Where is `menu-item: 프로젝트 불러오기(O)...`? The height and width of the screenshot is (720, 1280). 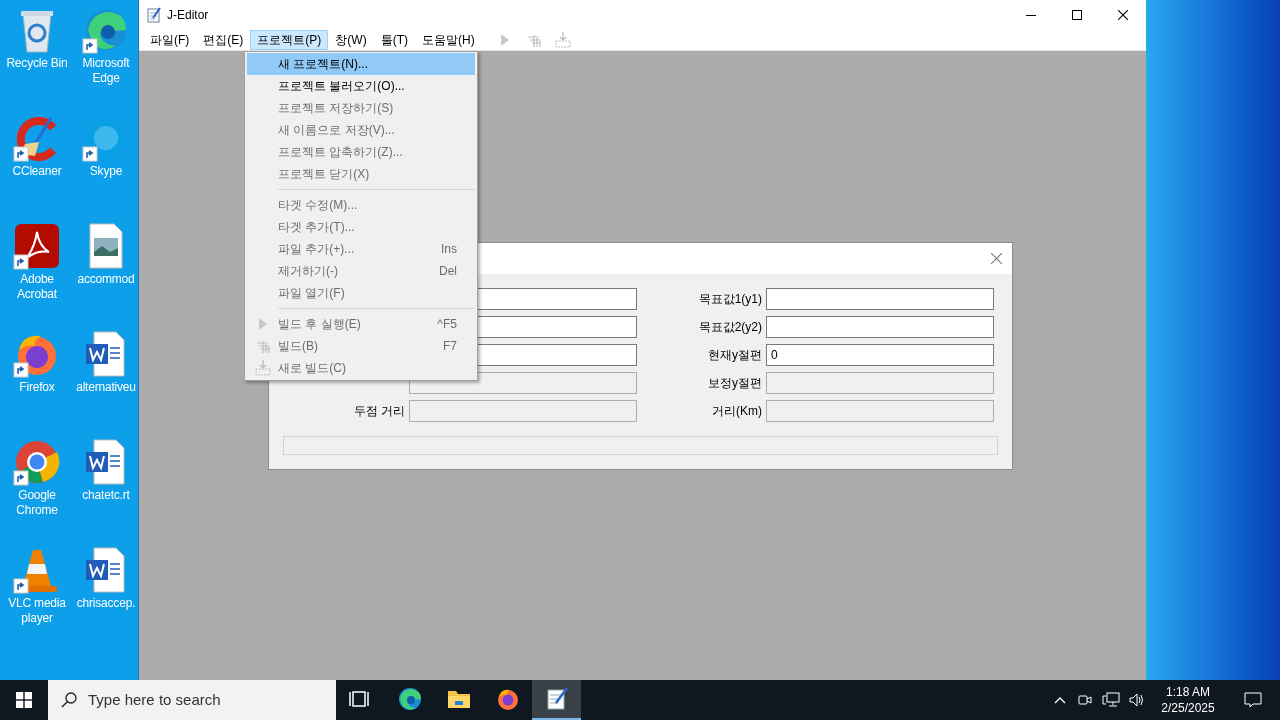
menu-item: 프로젝트 불러오기(O)... is located at coordinates (361, 86).